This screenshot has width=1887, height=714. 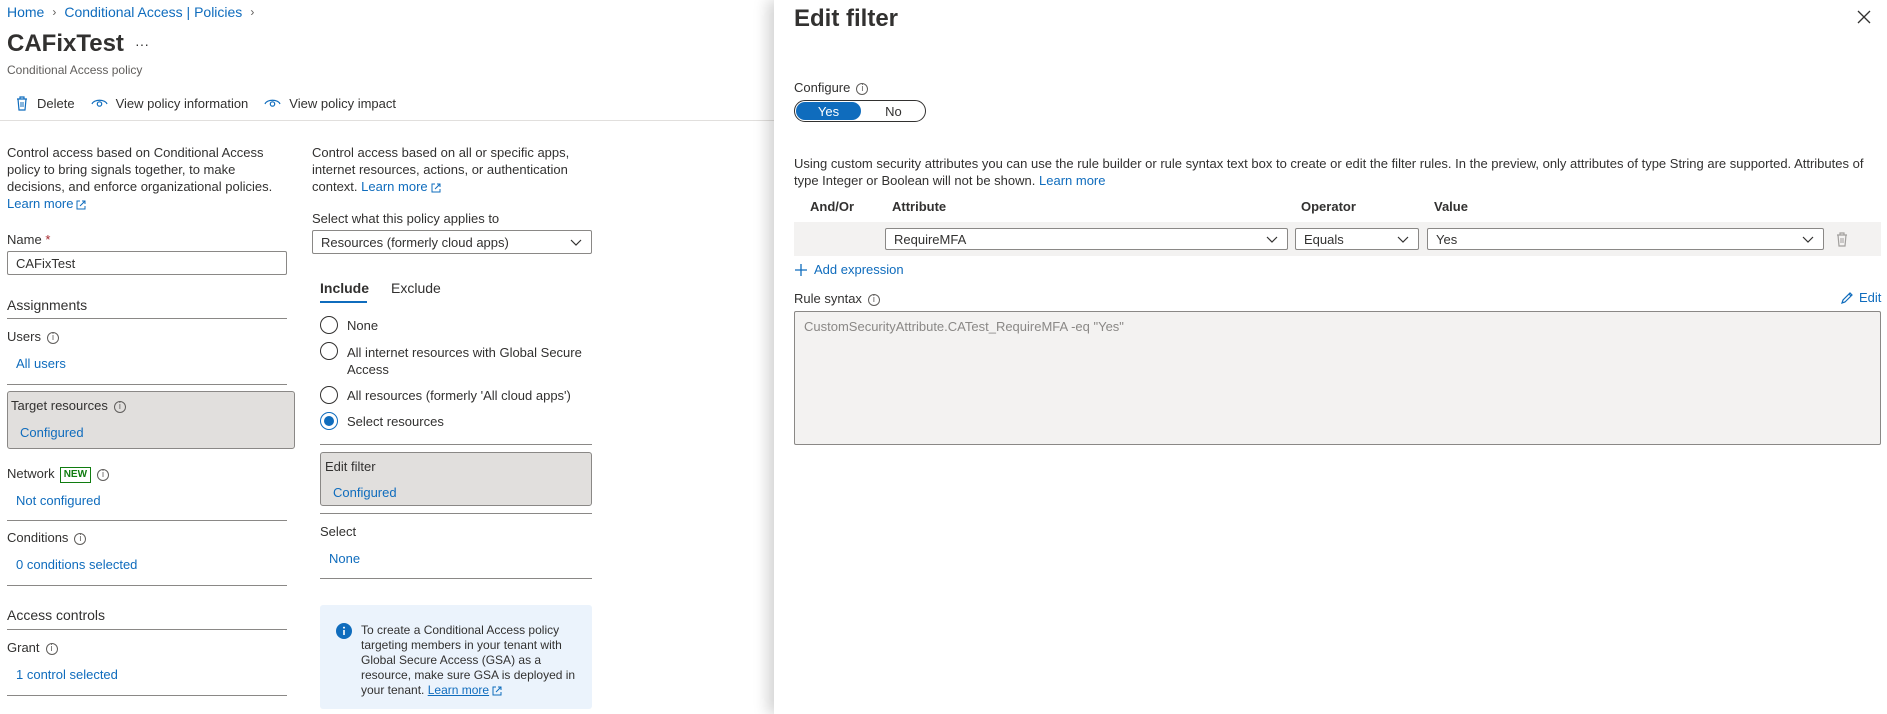 I want to click on more-options-button: ···, so click(x=142, y=44).